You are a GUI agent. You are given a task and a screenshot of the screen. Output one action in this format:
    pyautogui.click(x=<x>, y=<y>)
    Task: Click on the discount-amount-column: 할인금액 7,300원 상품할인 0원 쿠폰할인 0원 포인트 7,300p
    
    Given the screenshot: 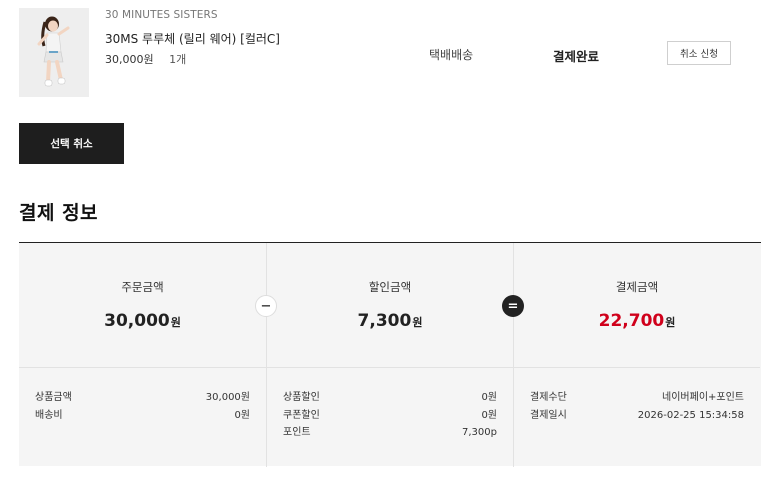 What is the action you would take?
    pyautogui.click(x=389, y=355)
    